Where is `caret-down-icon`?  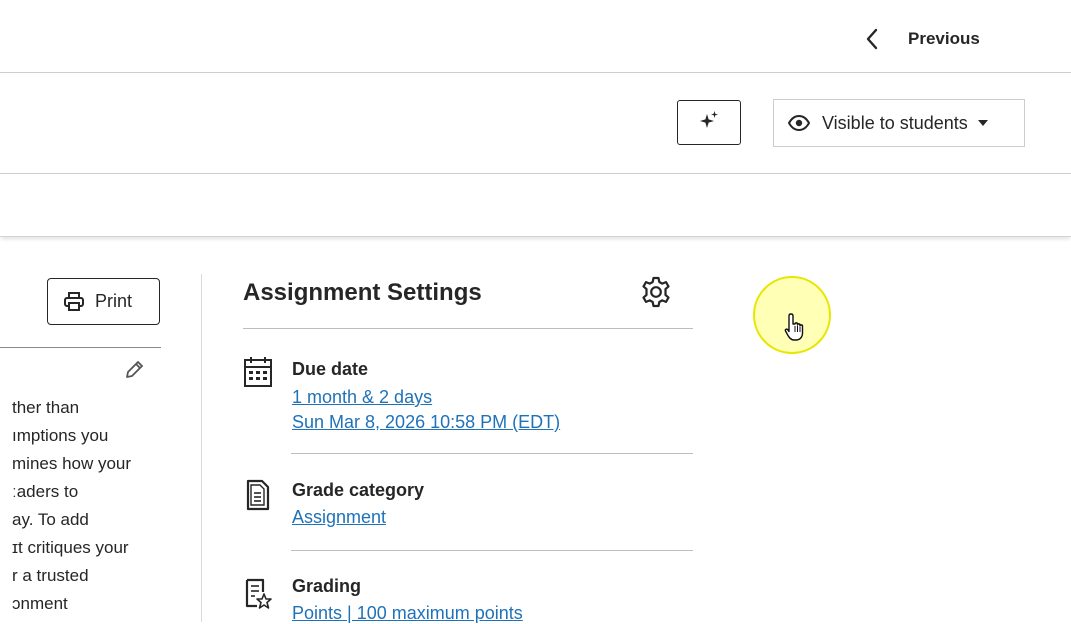 caret-down-icon is located at coordinates (983, 123).